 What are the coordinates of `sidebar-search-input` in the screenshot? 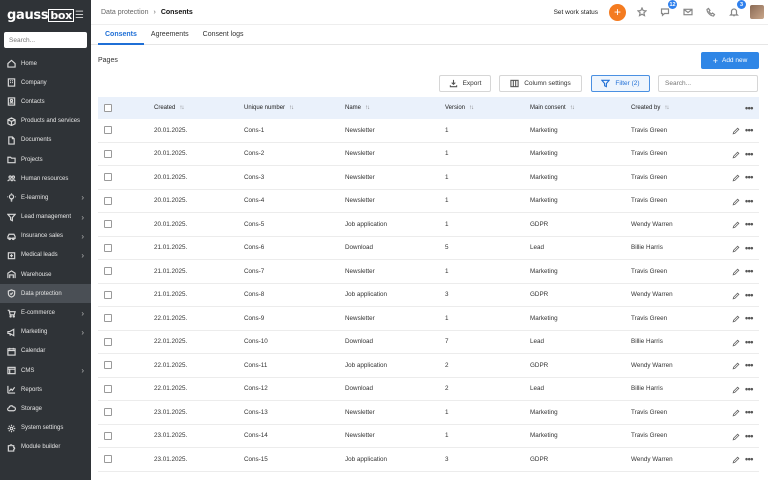 It's located at (45, 40).